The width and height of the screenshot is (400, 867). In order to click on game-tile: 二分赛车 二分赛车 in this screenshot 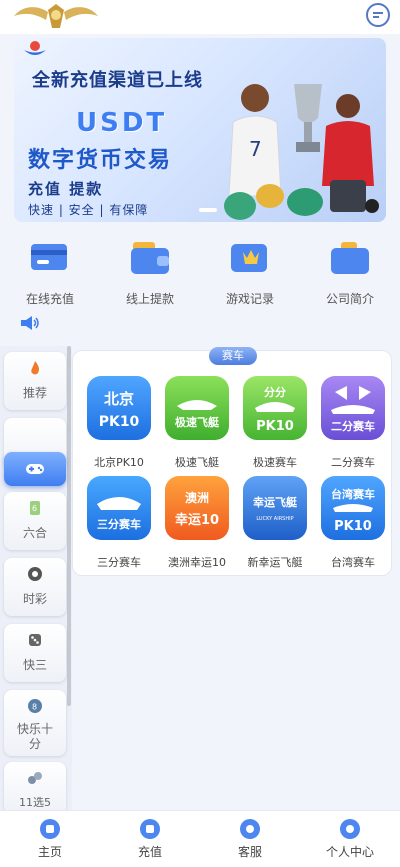, I will do `click(353, 425)`.